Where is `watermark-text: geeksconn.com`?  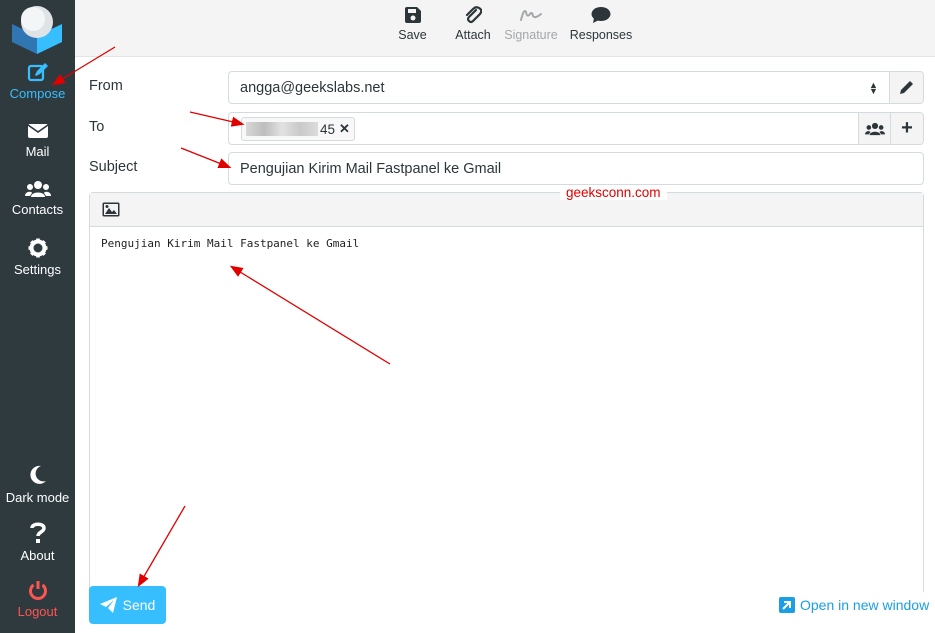
watermark-text: geeksconn.com is located at coordinates (613, 192).